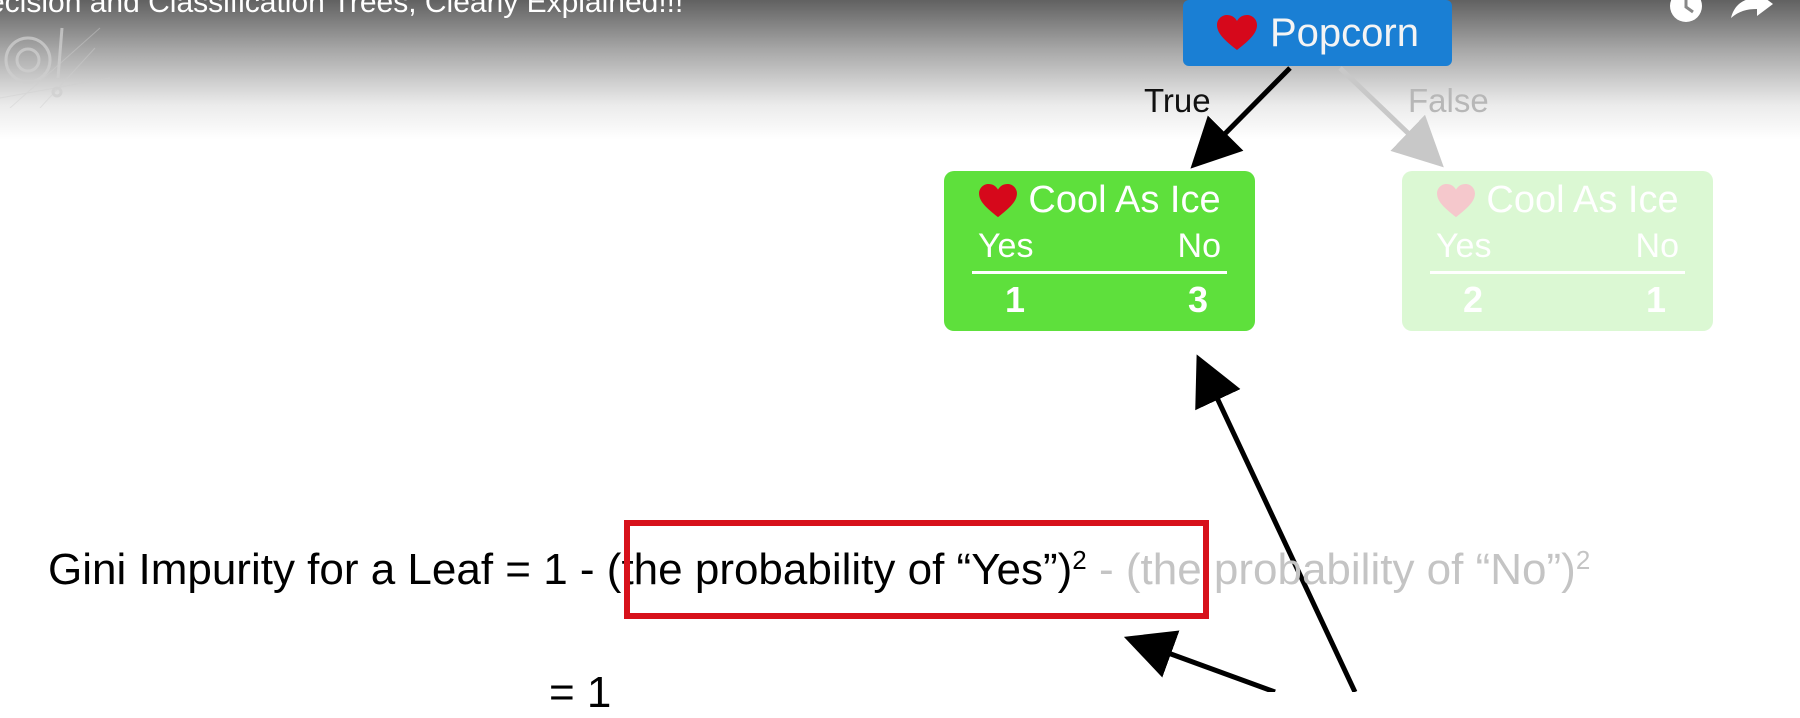 The width and height of the screenshot is (1800, 718). What do you see at coordinates (1177, 100) in the screenshot?
I see `true-branch-label: True` at bounding box center [1177, 100].